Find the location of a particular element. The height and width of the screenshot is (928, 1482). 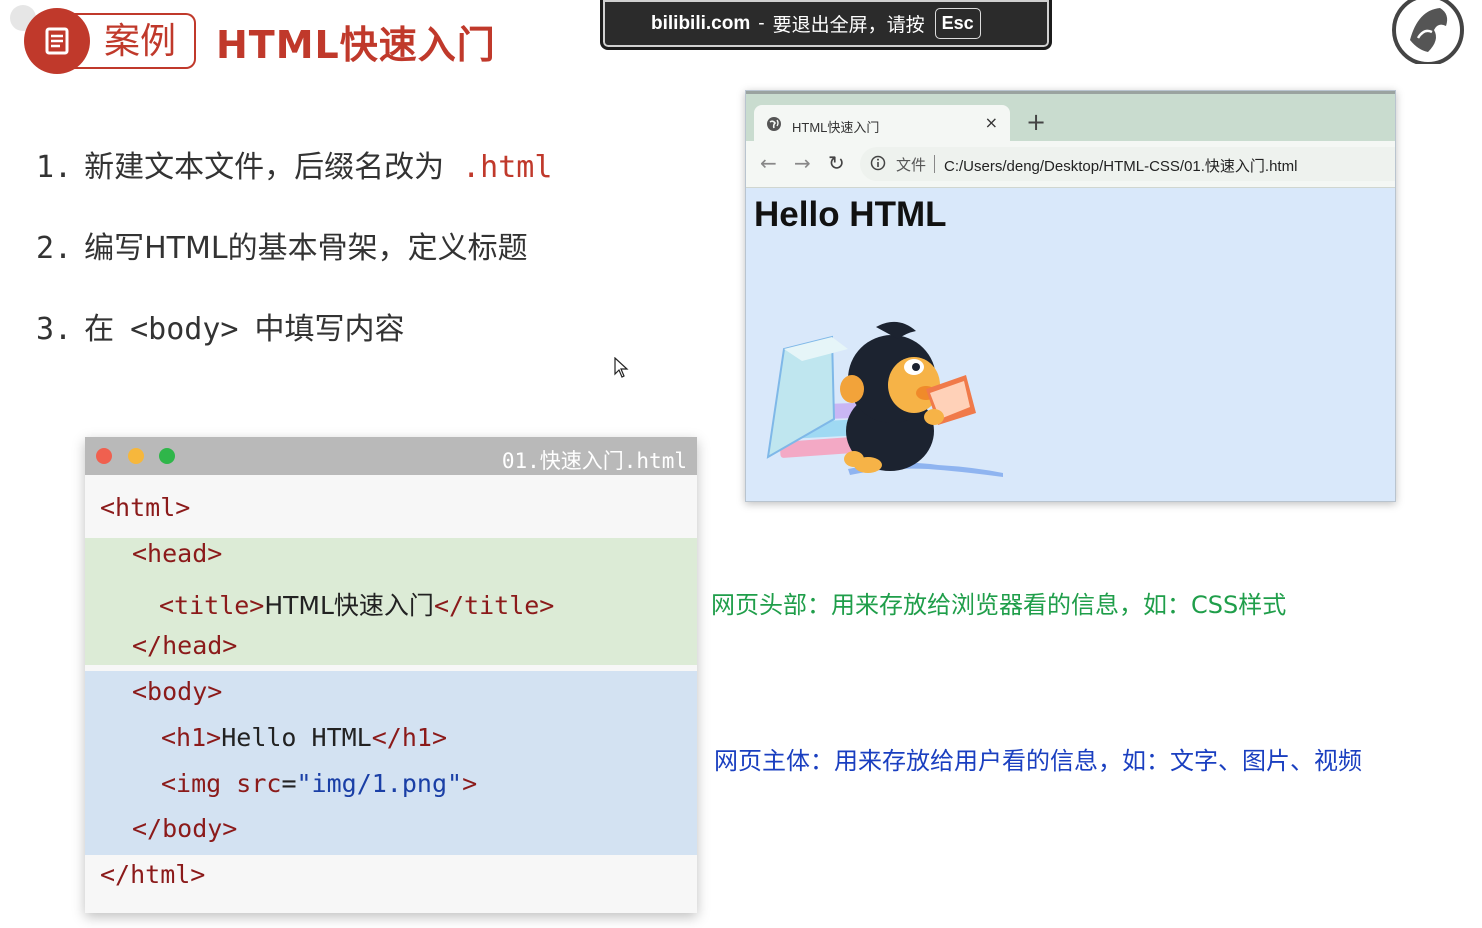

code-line-head-open: <head> is located at coordinates (177, 553).